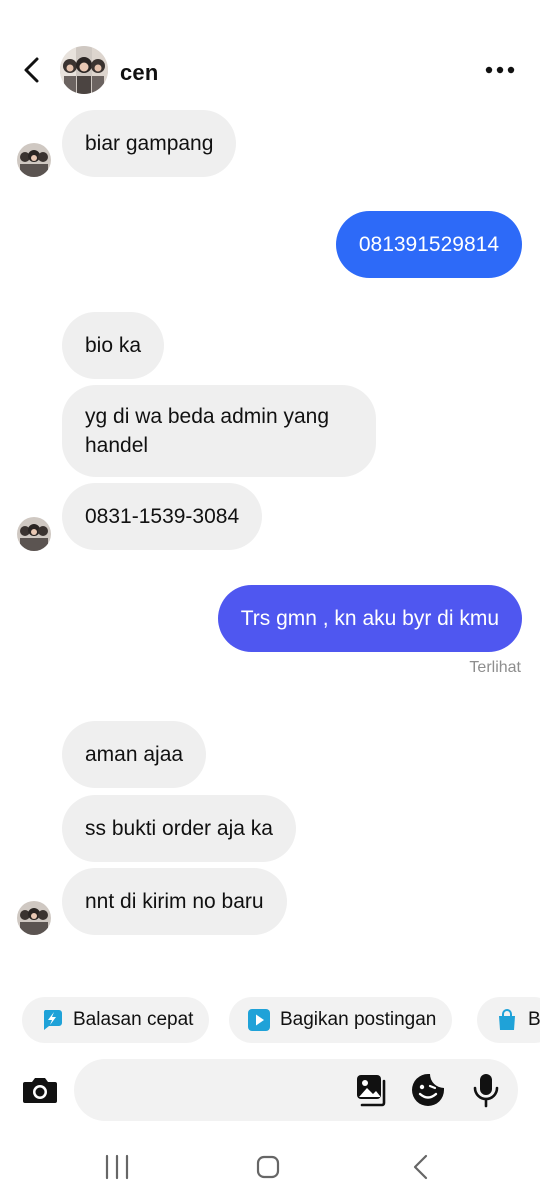 This screenshot has width=540, height=1200. I want to click on incoming-message-bubble: aman ajaa, so click(134, 754).